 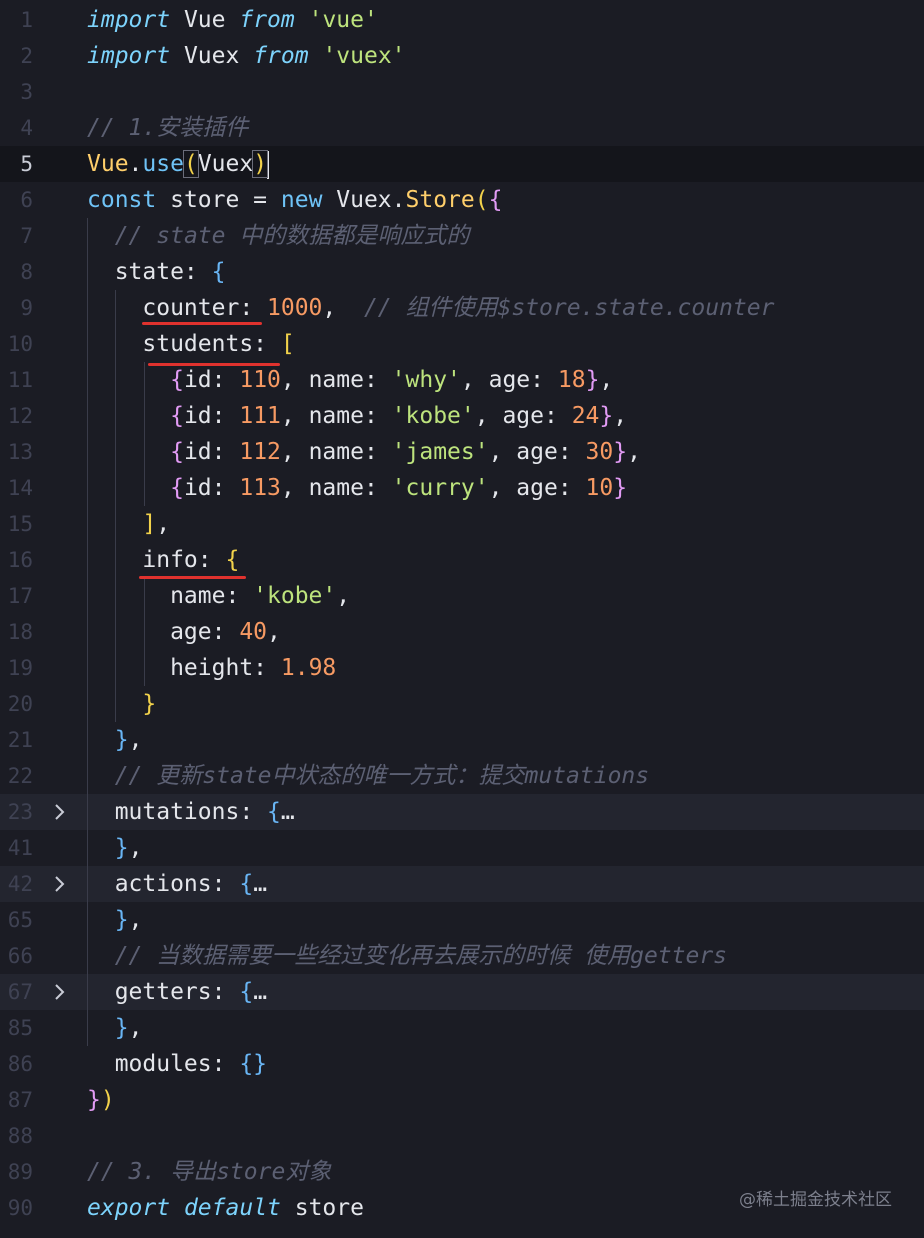 What do you see at coordinates (462, 20) in the screenshot?
I see `code-line: 1 import Vue from 'vue'` at bounding box center [462, 20].